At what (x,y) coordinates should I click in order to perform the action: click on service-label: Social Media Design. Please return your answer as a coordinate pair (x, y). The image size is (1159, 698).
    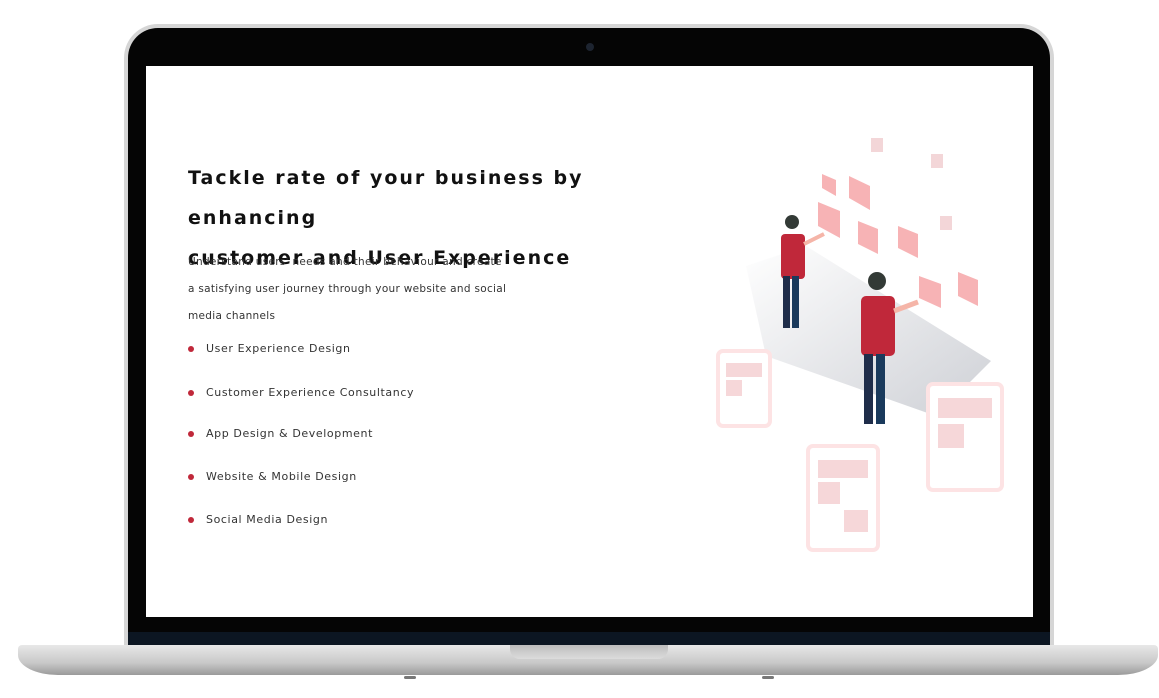
    Looking at the image, I should click on (267, 519).